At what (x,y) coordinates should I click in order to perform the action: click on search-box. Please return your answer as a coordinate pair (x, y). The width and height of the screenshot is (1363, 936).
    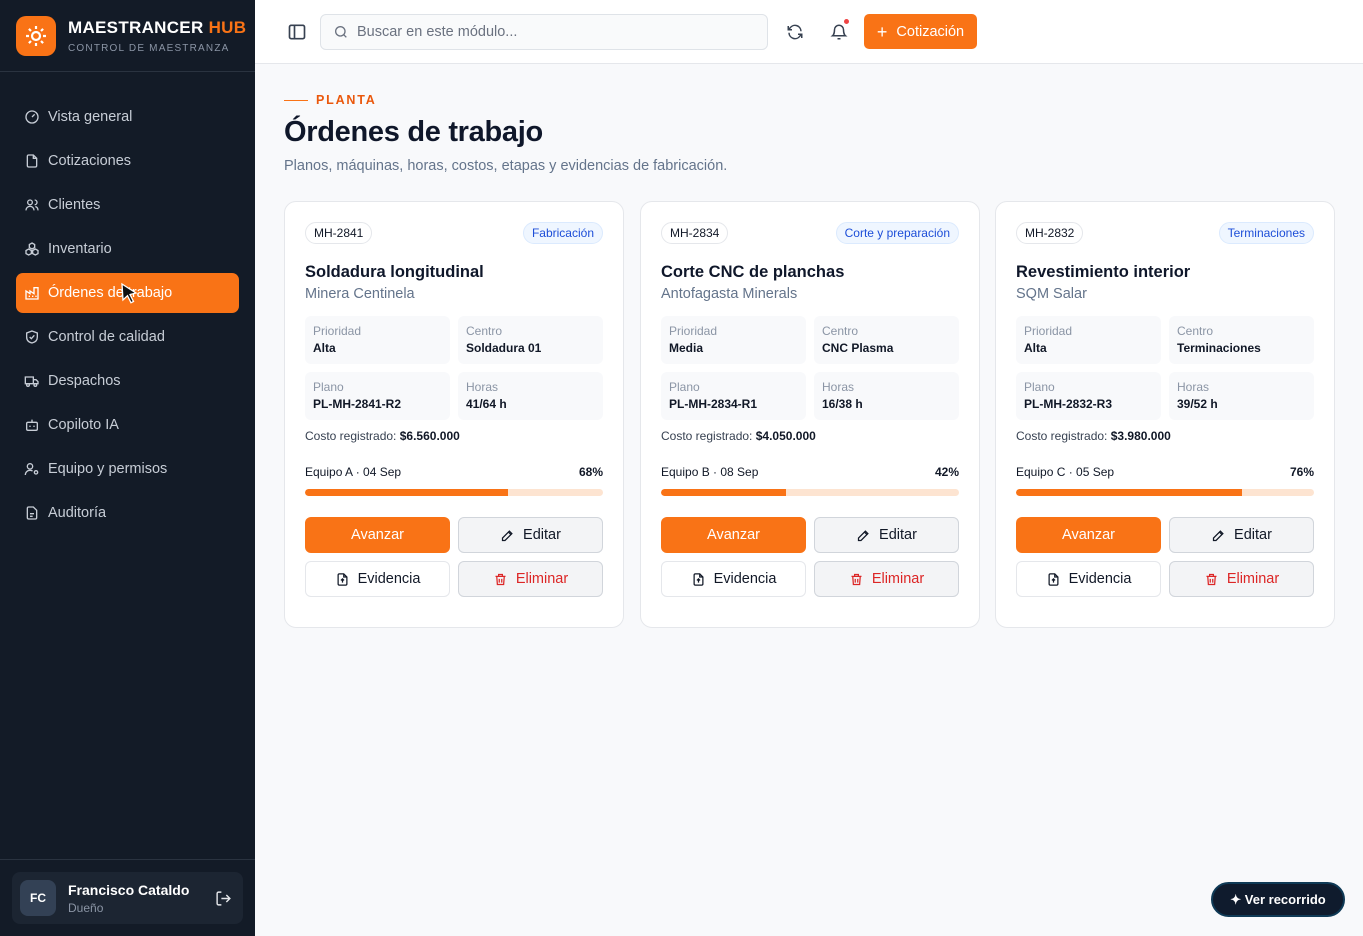
    Looking at the image, I should click on (544, 32).